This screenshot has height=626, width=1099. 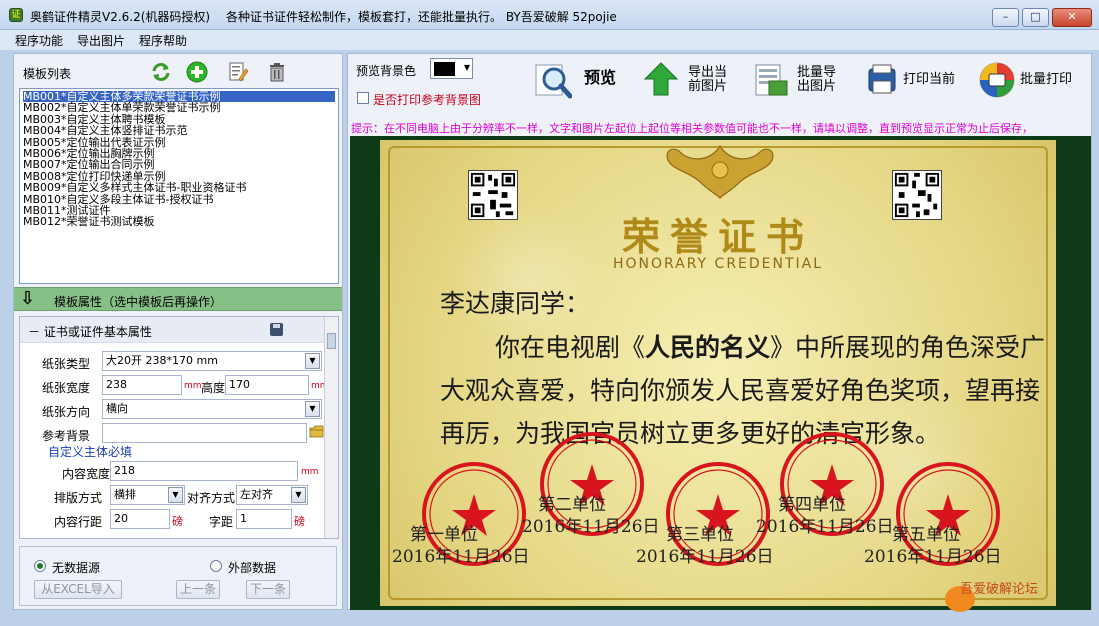 I want to click on no-data-source-radio, so click(x=40, y=566).